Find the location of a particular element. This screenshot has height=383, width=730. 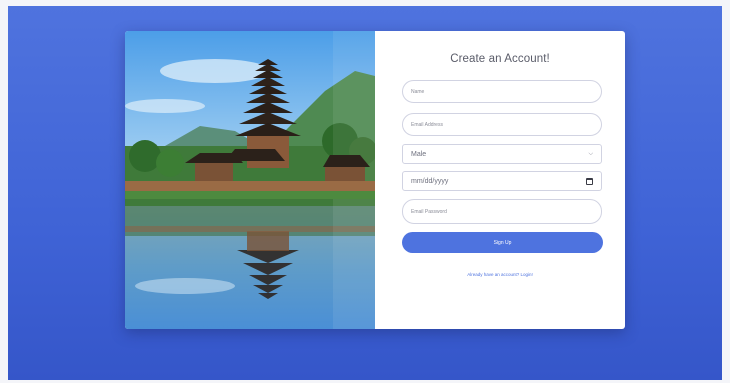

gender-select: Male ⌵ is located at coordinates (502, 154).